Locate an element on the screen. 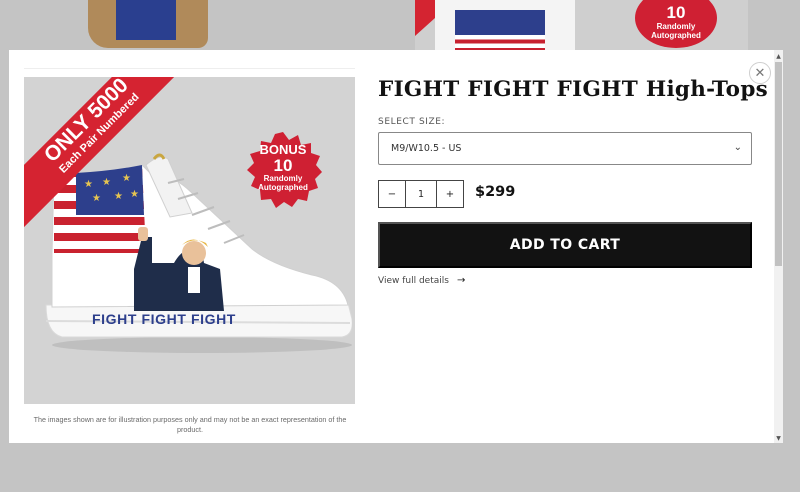  scroll-thumb is located at coordinates (778, 164).